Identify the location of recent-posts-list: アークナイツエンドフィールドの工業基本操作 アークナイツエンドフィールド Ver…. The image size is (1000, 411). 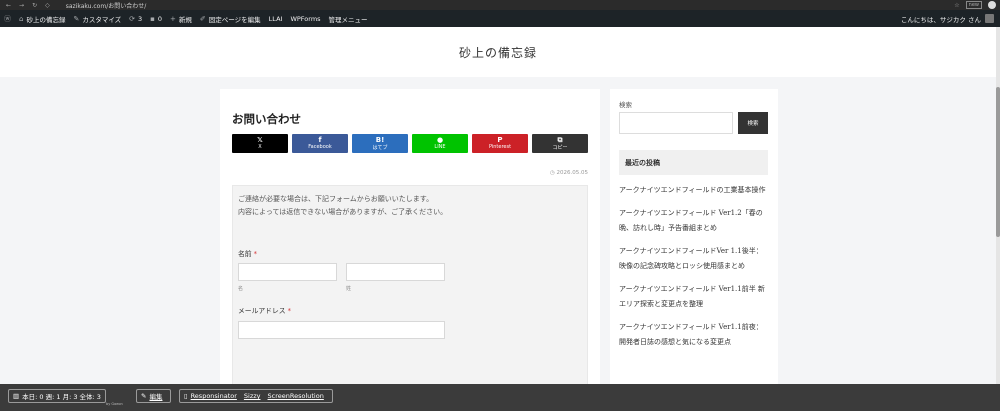
(693, 270).